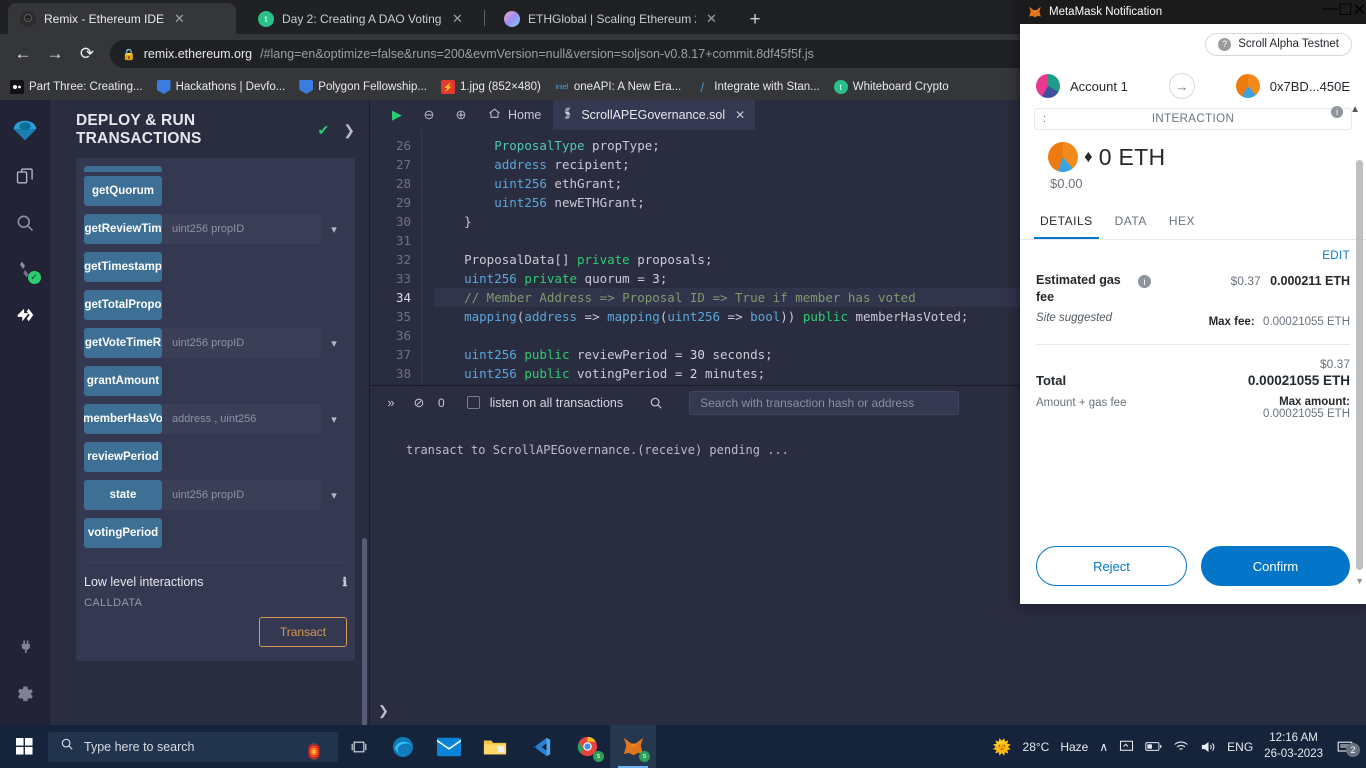 The width and height of the screenshot is (1366, 768). What do you see at coordinates (1355, 109) in the screenshot?
I see `collapse-chevron-icon: ▲` at bounding box center [1355, 109].